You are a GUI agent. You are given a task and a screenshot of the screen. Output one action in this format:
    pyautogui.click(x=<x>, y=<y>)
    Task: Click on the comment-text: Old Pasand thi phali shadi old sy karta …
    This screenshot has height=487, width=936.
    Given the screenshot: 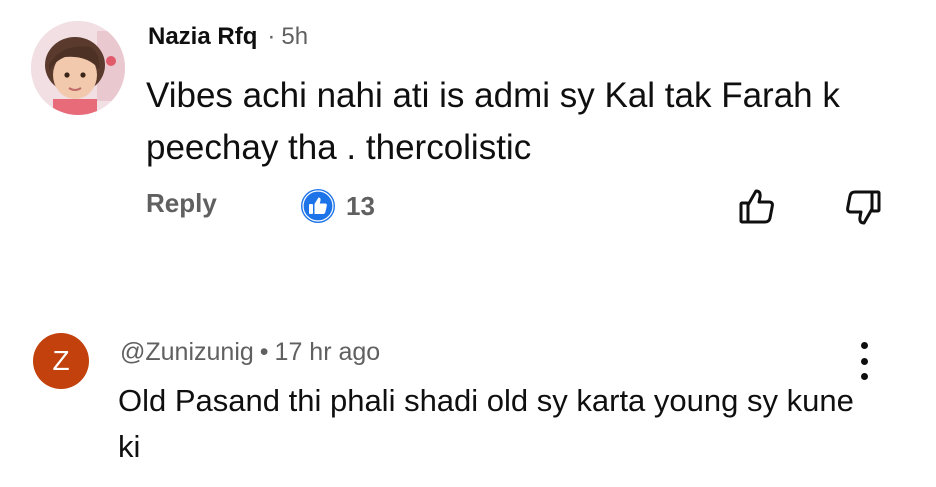 What is the action you would take?
    pyautogui.click(x=486, y=423)
    